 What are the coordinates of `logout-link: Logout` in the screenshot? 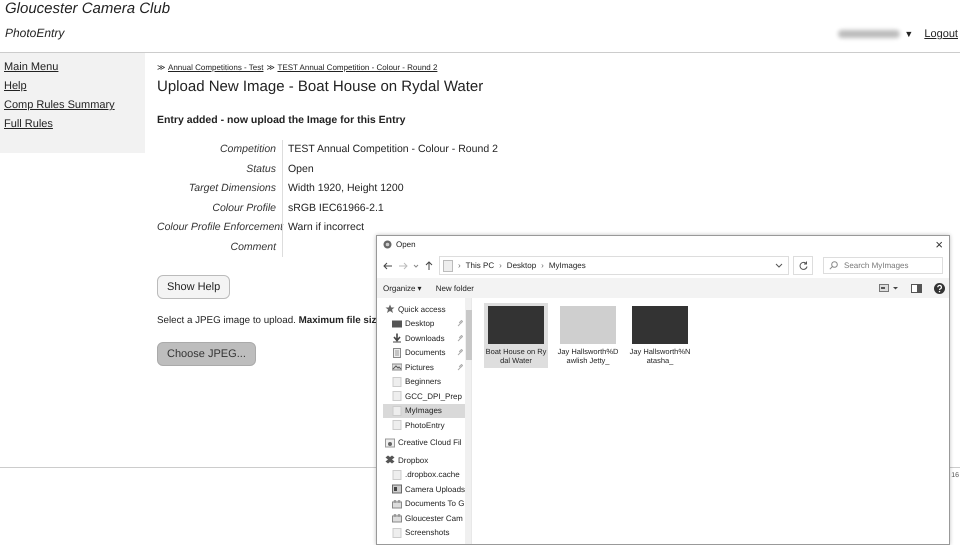 It's located at (941, 34).